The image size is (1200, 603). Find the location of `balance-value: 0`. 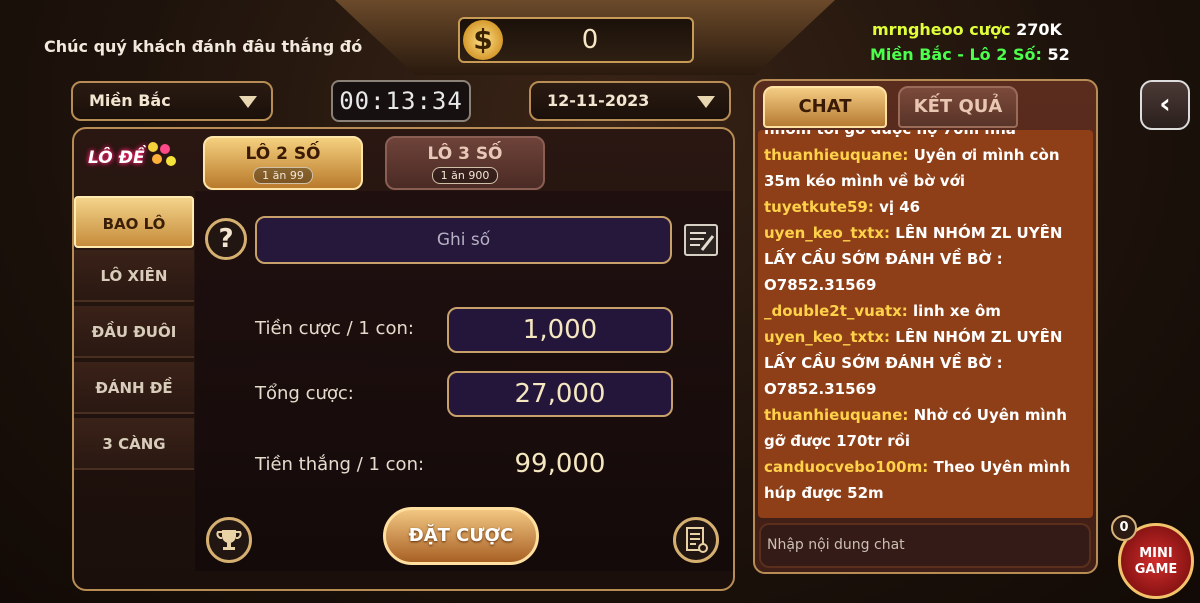

balance-value: 0 is located at coordinates (590, 40).